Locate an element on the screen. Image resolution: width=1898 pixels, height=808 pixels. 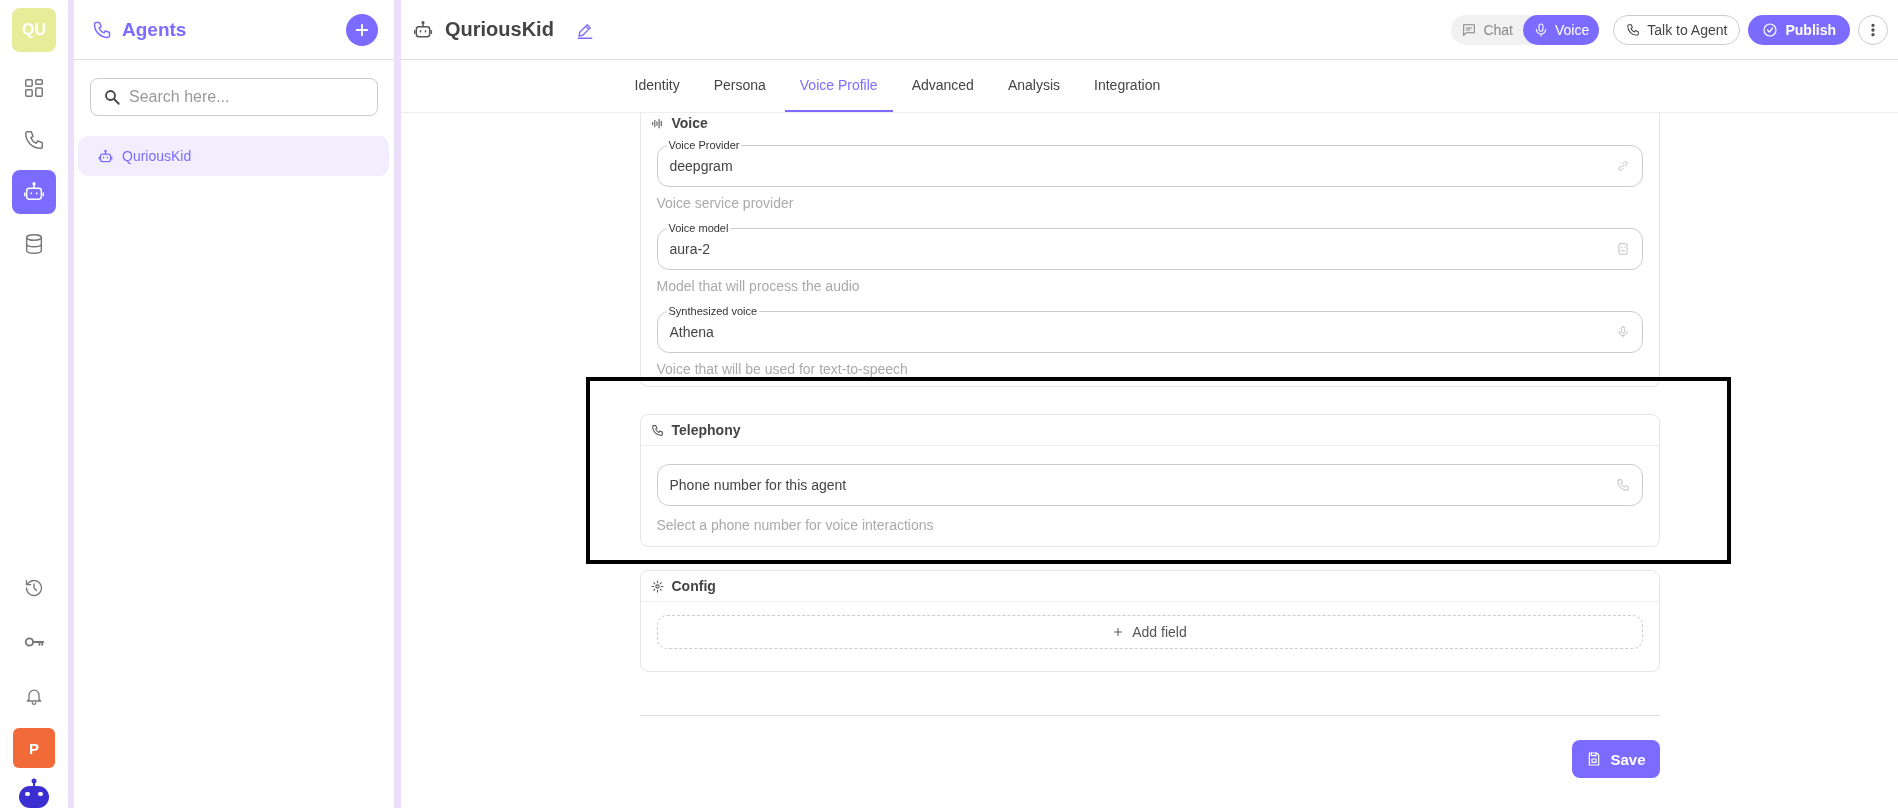
tab: Persona is located at coordinates (739, 86).